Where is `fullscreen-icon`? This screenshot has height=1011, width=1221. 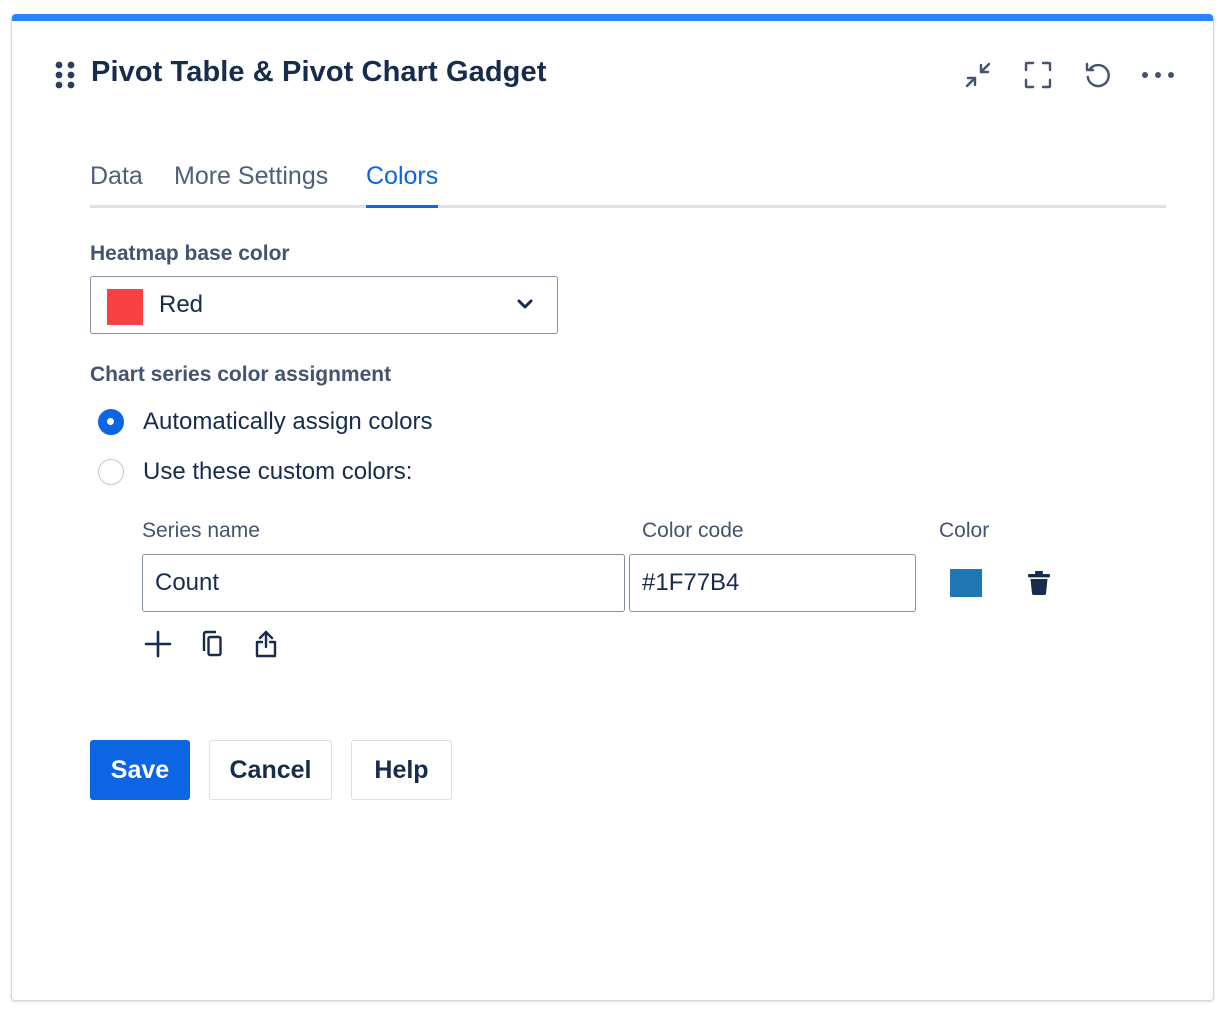
fullscreen-icon is located at coordinates (1038, 75).